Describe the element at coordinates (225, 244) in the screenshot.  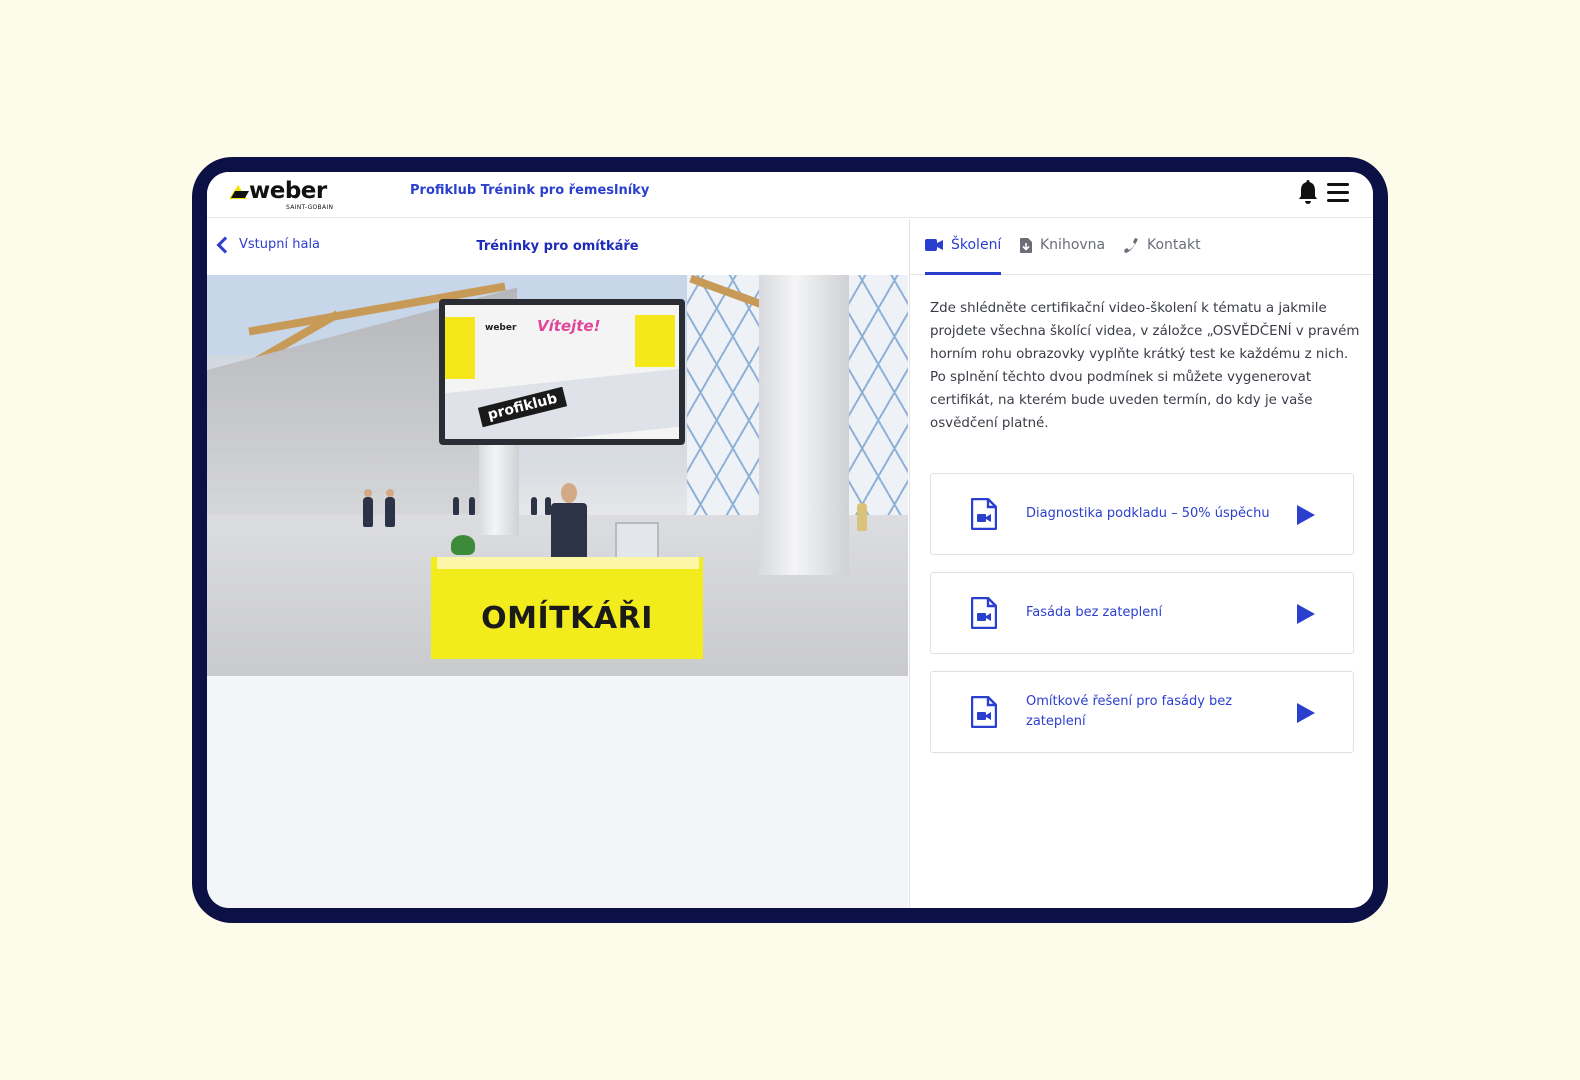
I see `chevron-left-icon` at that location.